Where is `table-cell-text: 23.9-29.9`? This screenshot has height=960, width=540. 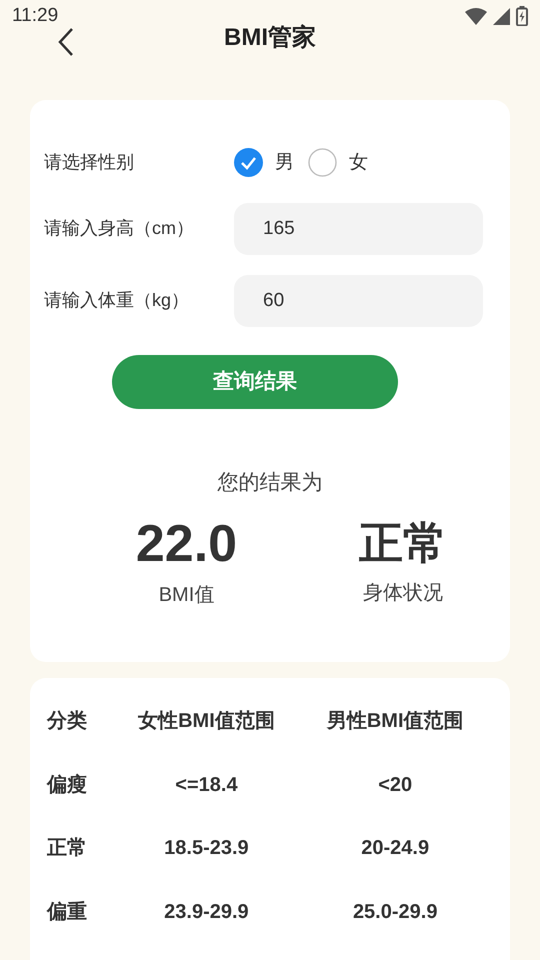
table-cell-text: 23.9-29.9 is located at coordinates (206, 912).